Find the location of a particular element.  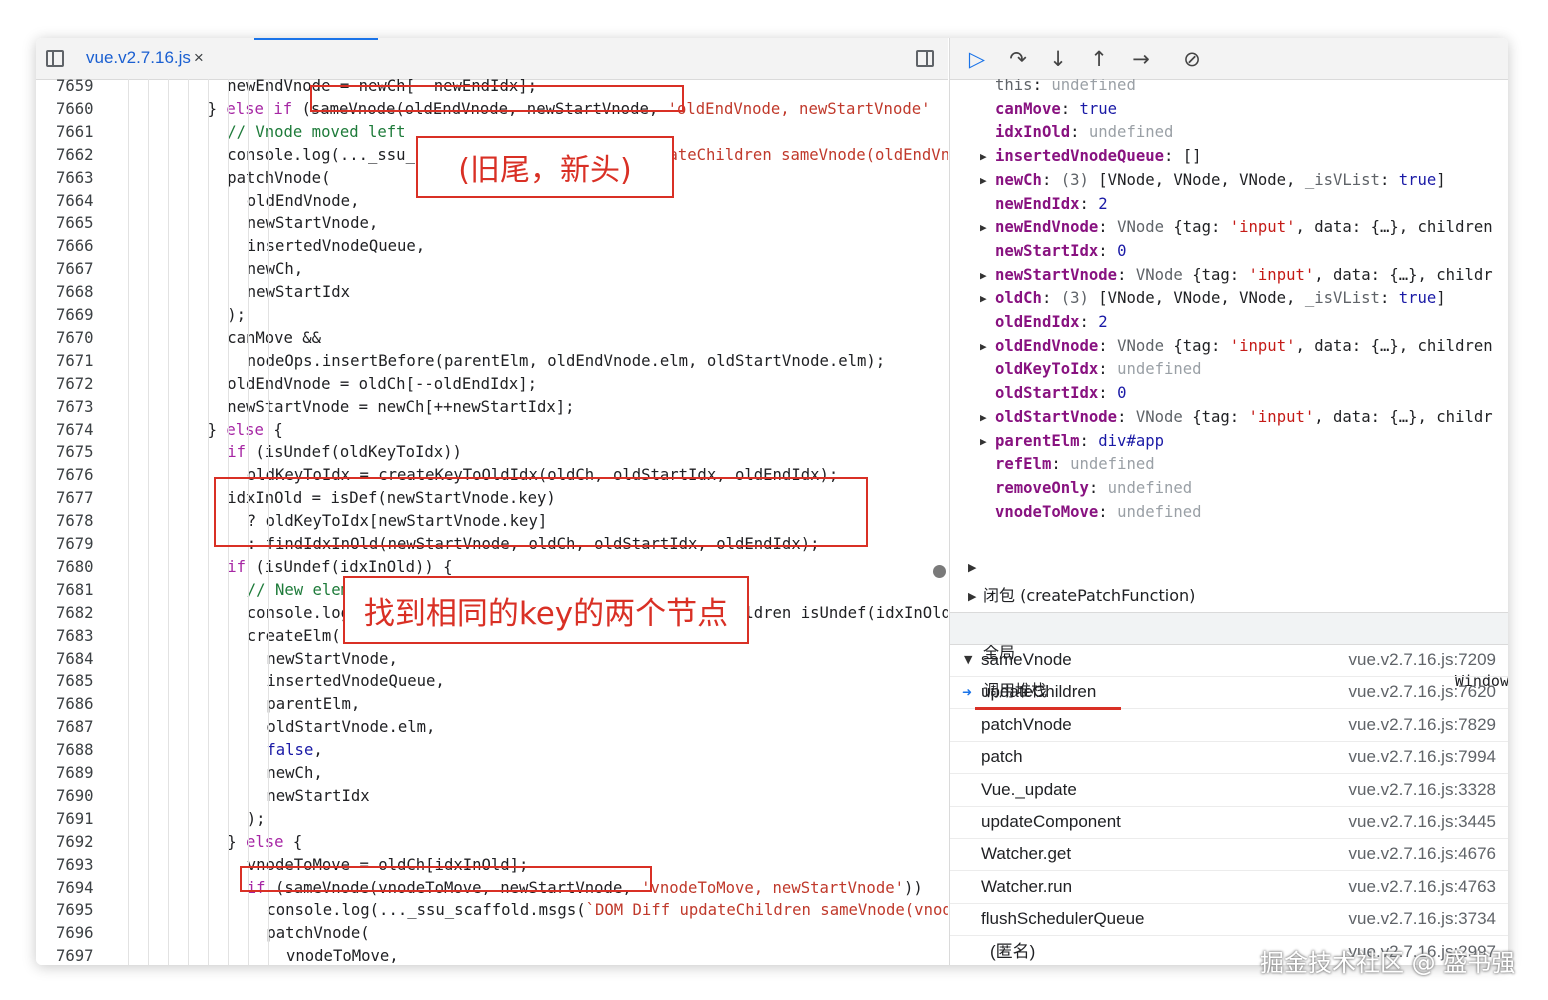

scope-variable-row: oldEndIdx: 2 is located at coordinates (1229, 322).